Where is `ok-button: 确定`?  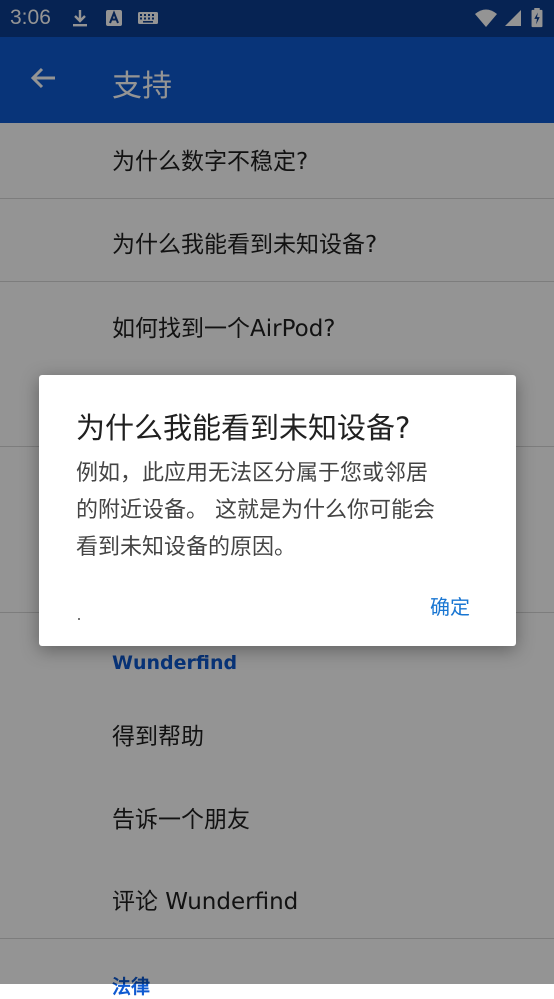 ok-button: 确定 is located at coordinates (450, 605).